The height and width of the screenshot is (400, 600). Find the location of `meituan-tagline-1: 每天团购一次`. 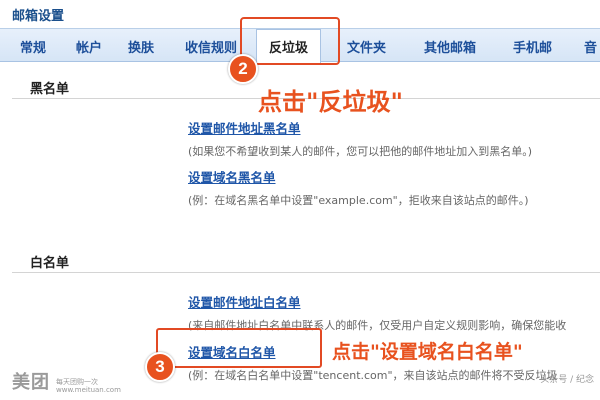

meituan-tagline-1: 每天团购一次 is located at coordinates (77, 382).